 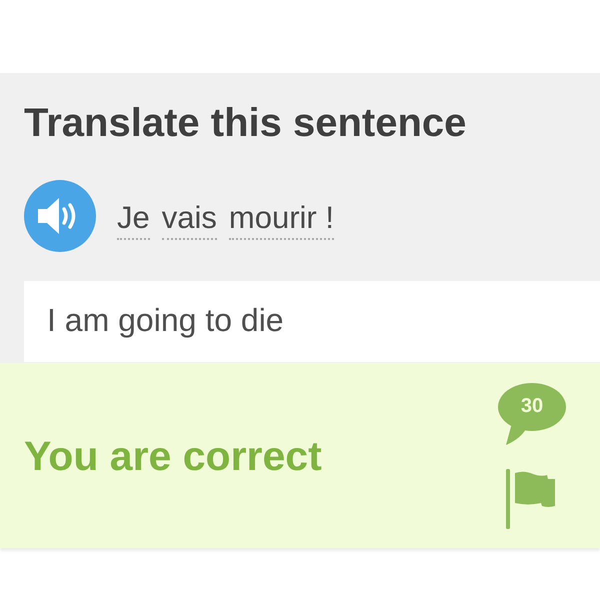 I want to click on hint-word: mourir !, so click(x=281, y=220).